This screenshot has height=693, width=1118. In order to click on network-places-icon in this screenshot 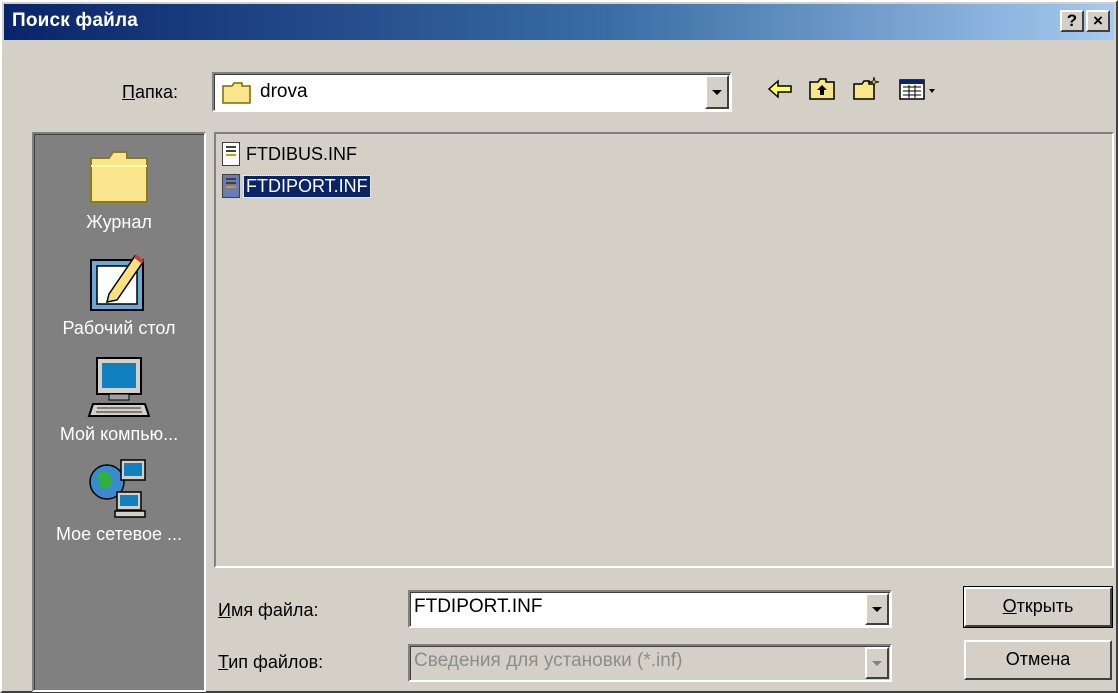, I will do `click(119, 488)`.